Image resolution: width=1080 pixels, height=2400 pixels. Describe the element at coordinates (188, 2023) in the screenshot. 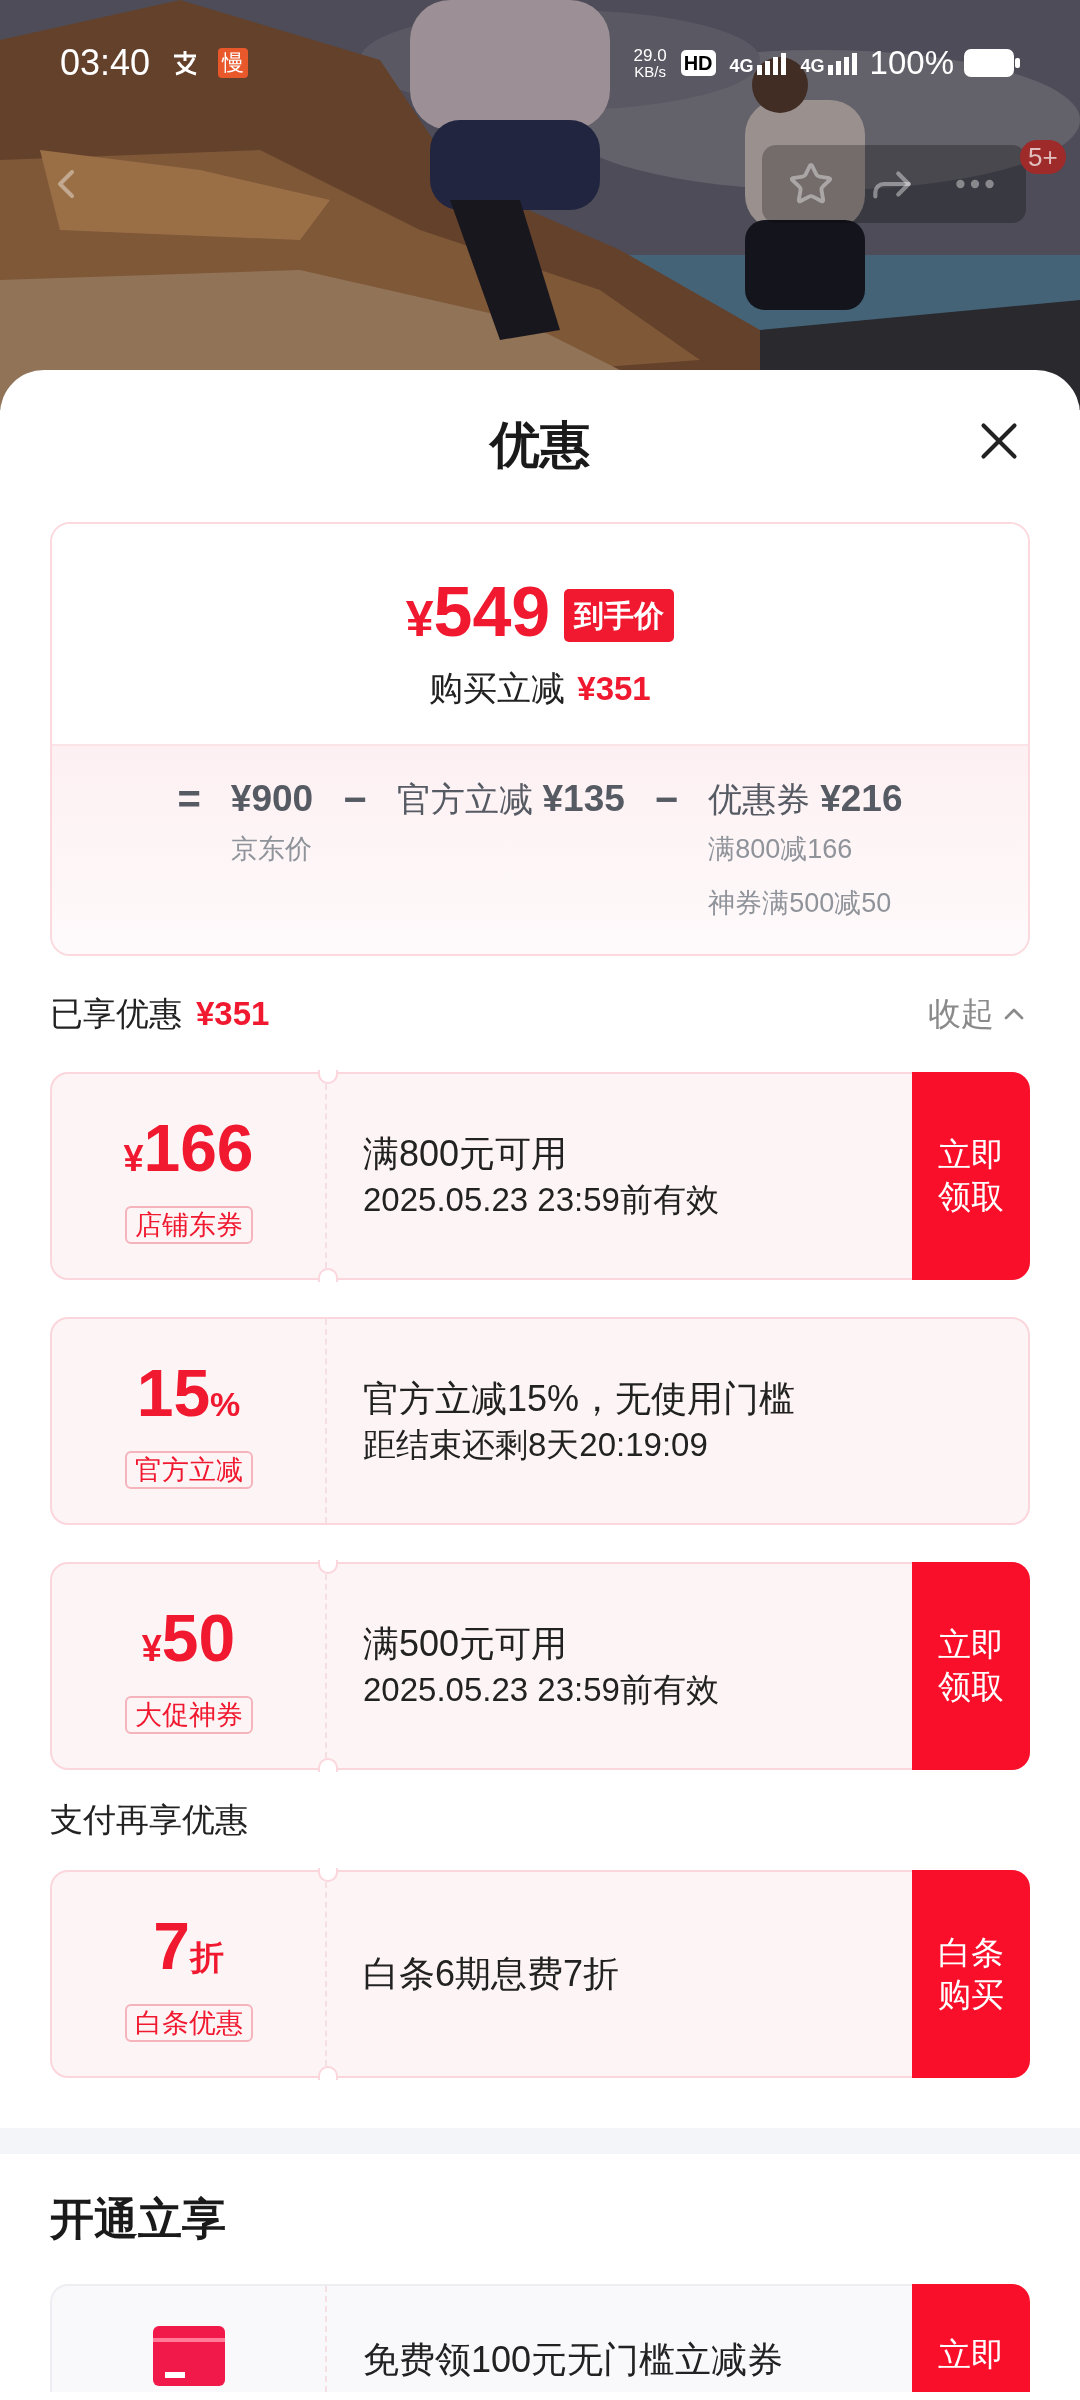

I see `coupon-tag: 白条优惠` at that location.